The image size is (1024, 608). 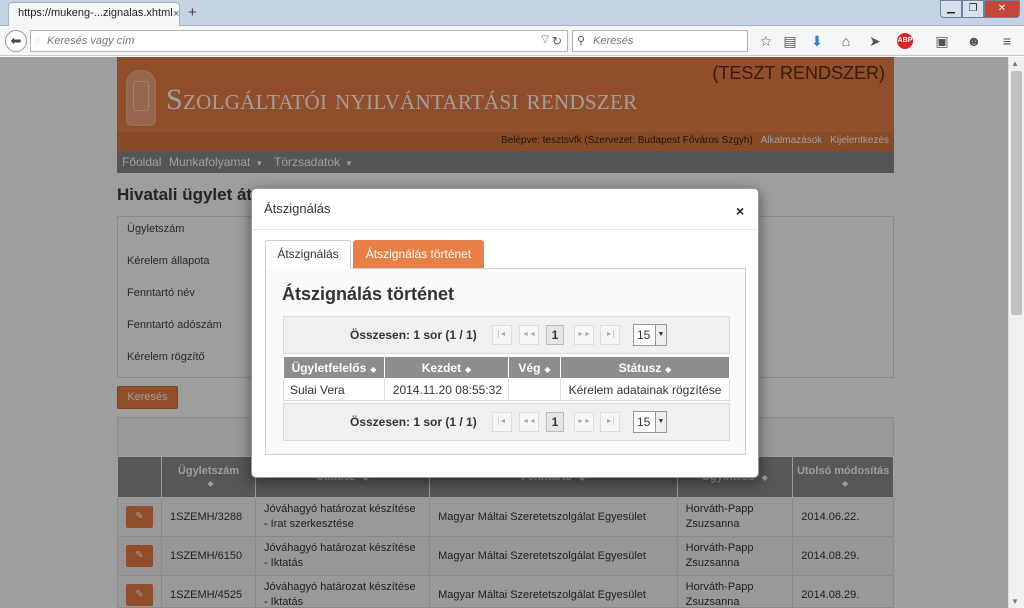 I want to click on page-scrollbar: ▲ ▼, so click(x=1016, y=332).